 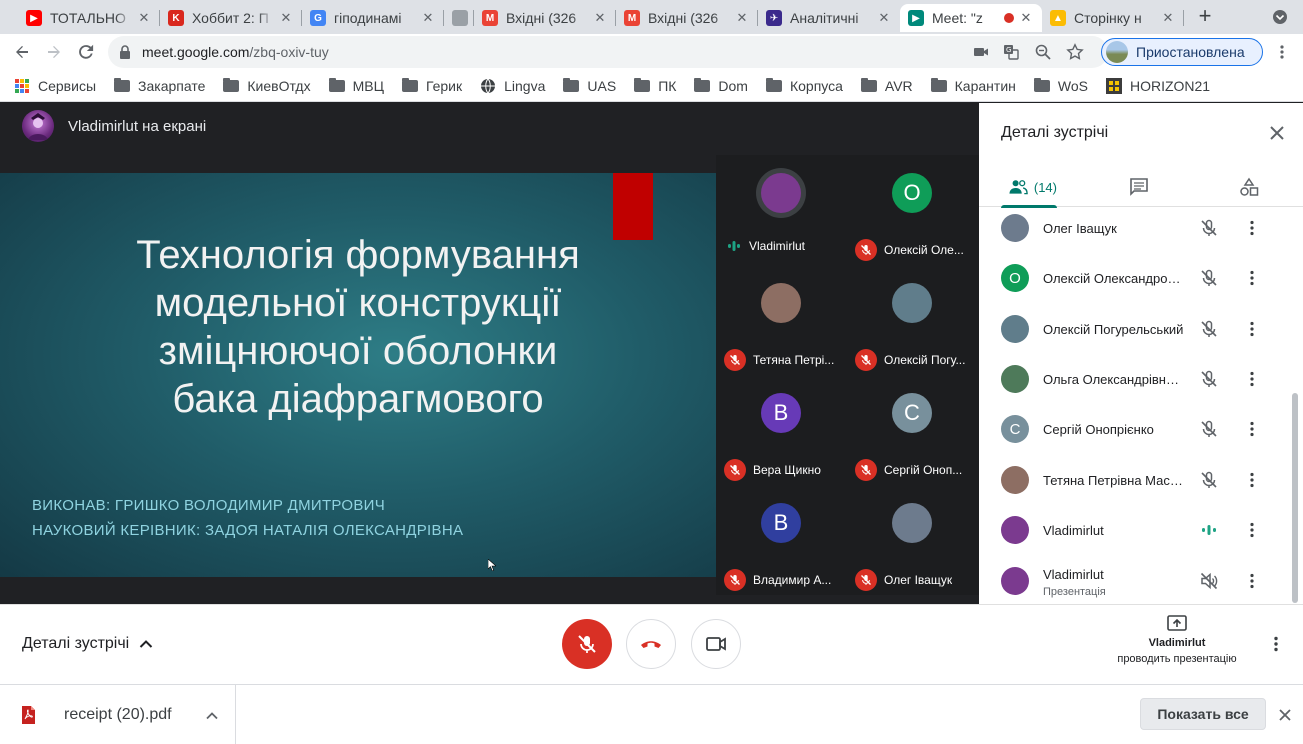 I want to click on lock-icon, so click(x=125, y=52).